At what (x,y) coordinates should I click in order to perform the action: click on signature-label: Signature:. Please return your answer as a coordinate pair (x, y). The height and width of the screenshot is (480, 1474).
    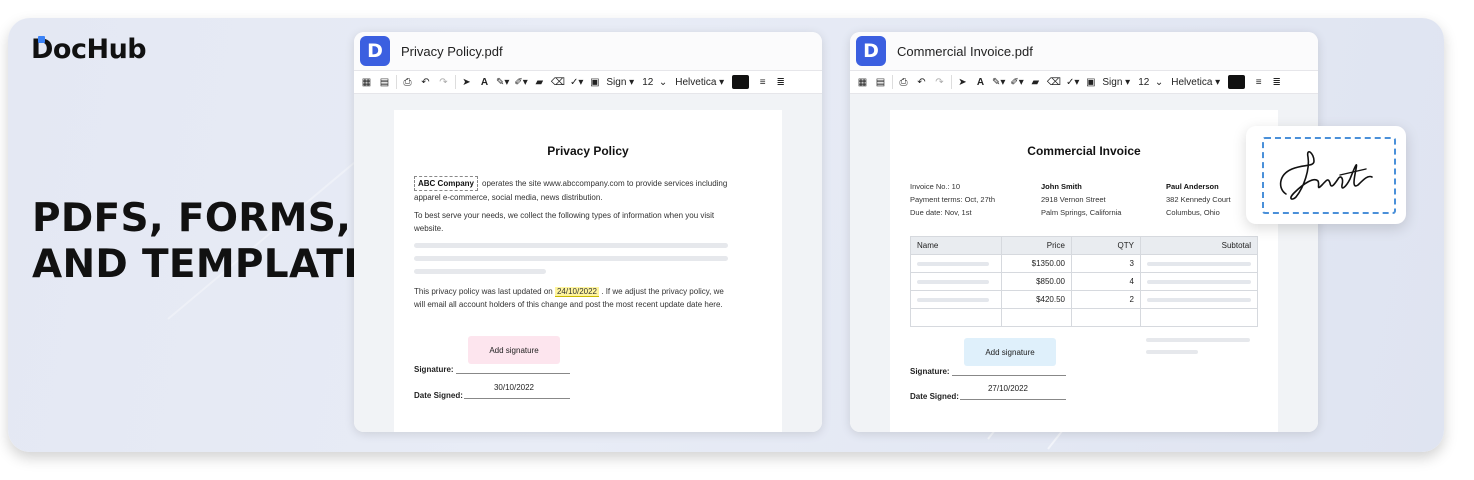
    Looking at the image, I should click on (434, 369).